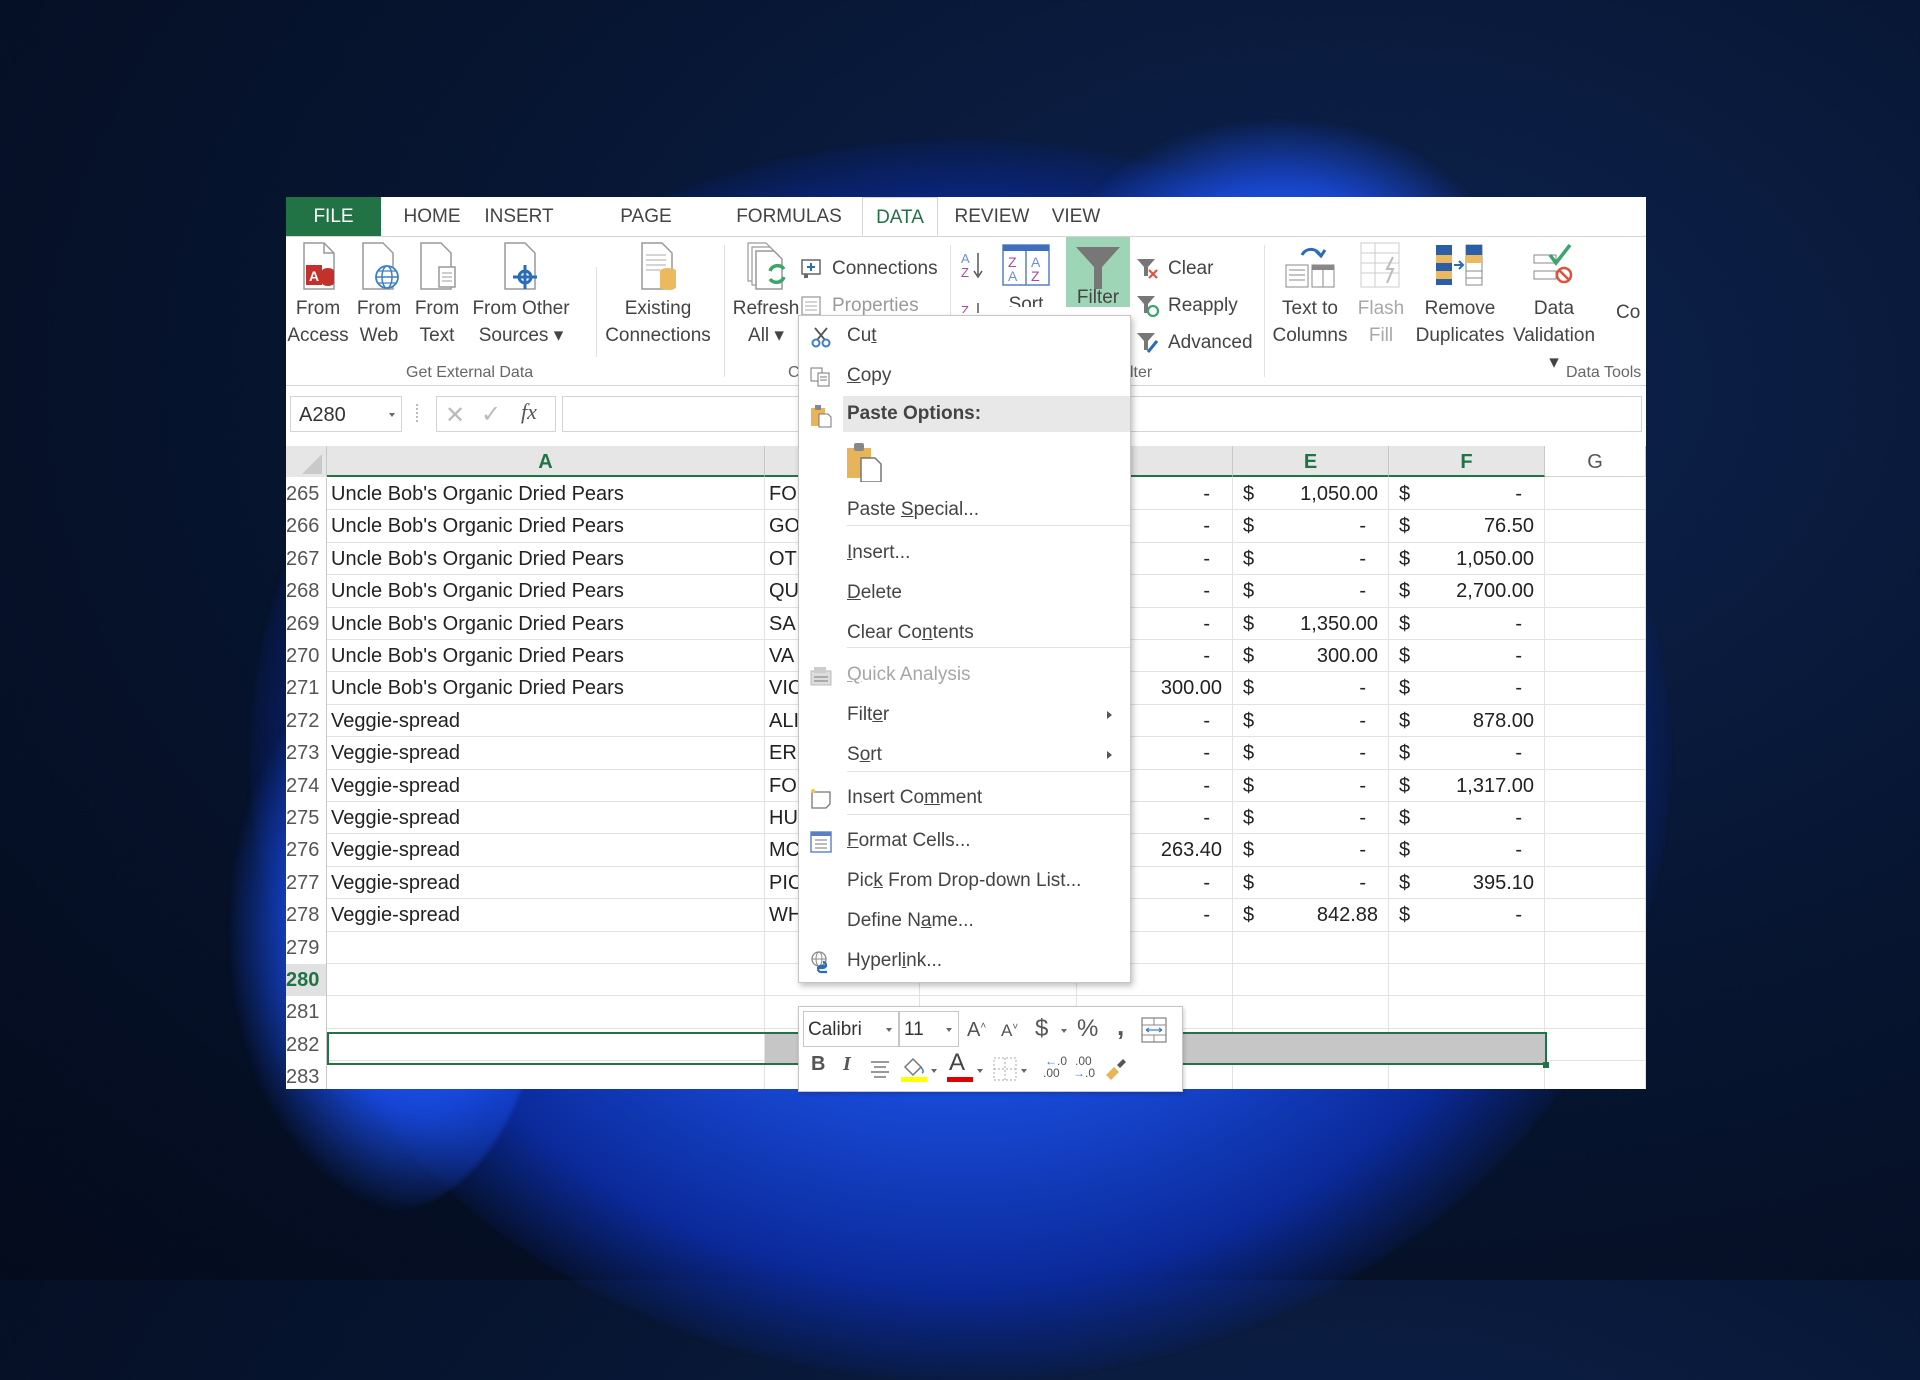 The width and height of the screenshot is (1920, 1380). Describe the element at coordinates (851, 1029) in the screenshot. I see `font-name-dropdown: Calibri` at that location.